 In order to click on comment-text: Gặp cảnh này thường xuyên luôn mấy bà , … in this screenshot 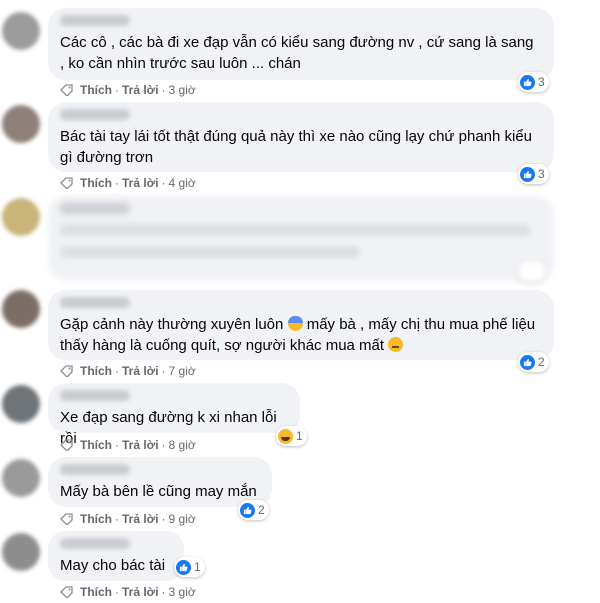, I will do `click(300, 335)`.